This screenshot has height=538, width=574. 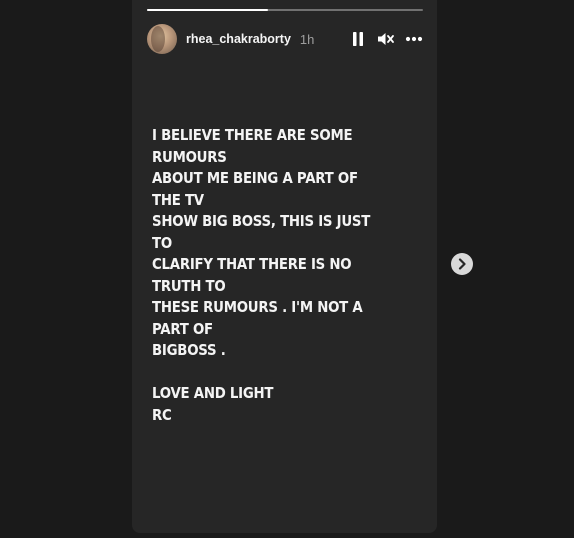 I want to click on pause-button, so click(x=358, y=39).